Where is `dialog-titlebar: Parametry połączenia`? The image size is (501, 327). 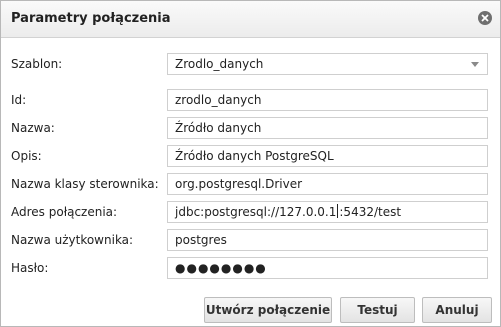
dialog-titlebar: Parametry połączenia is located at coordinates (250, 19).